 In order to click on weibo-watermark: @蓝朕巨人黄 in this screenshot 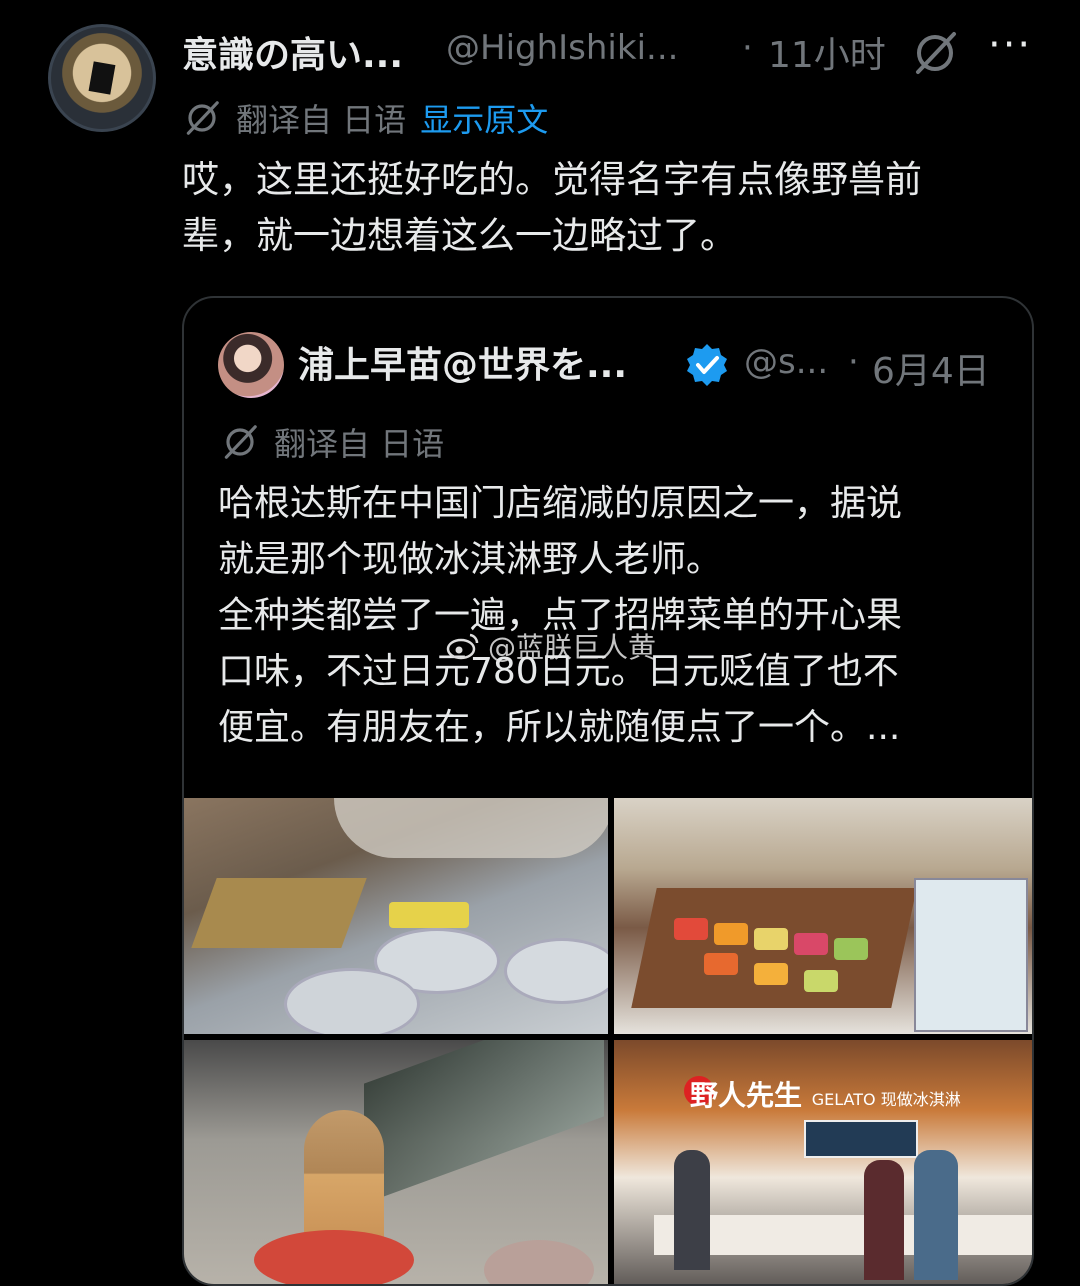, I will do `click(551, 646)`.